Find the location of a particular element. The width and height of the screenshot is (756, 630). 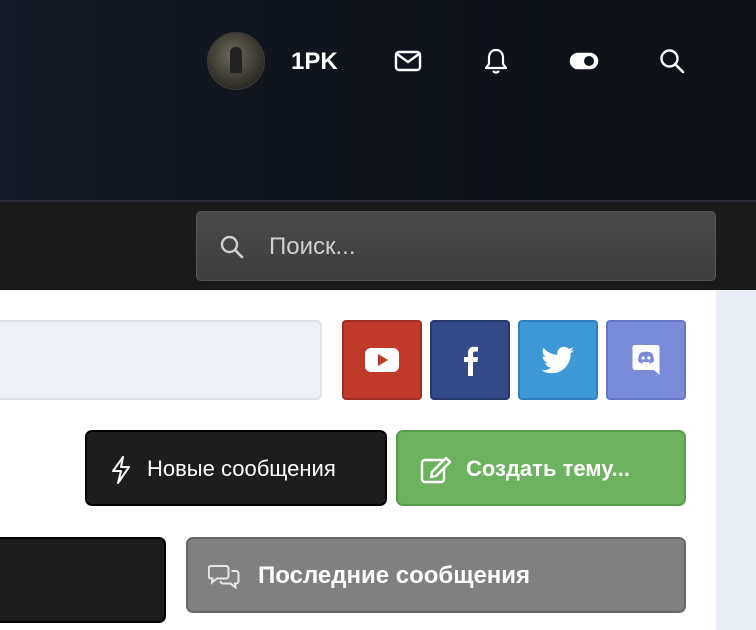

username-link: 1PK is located at coordinates (314, 62).